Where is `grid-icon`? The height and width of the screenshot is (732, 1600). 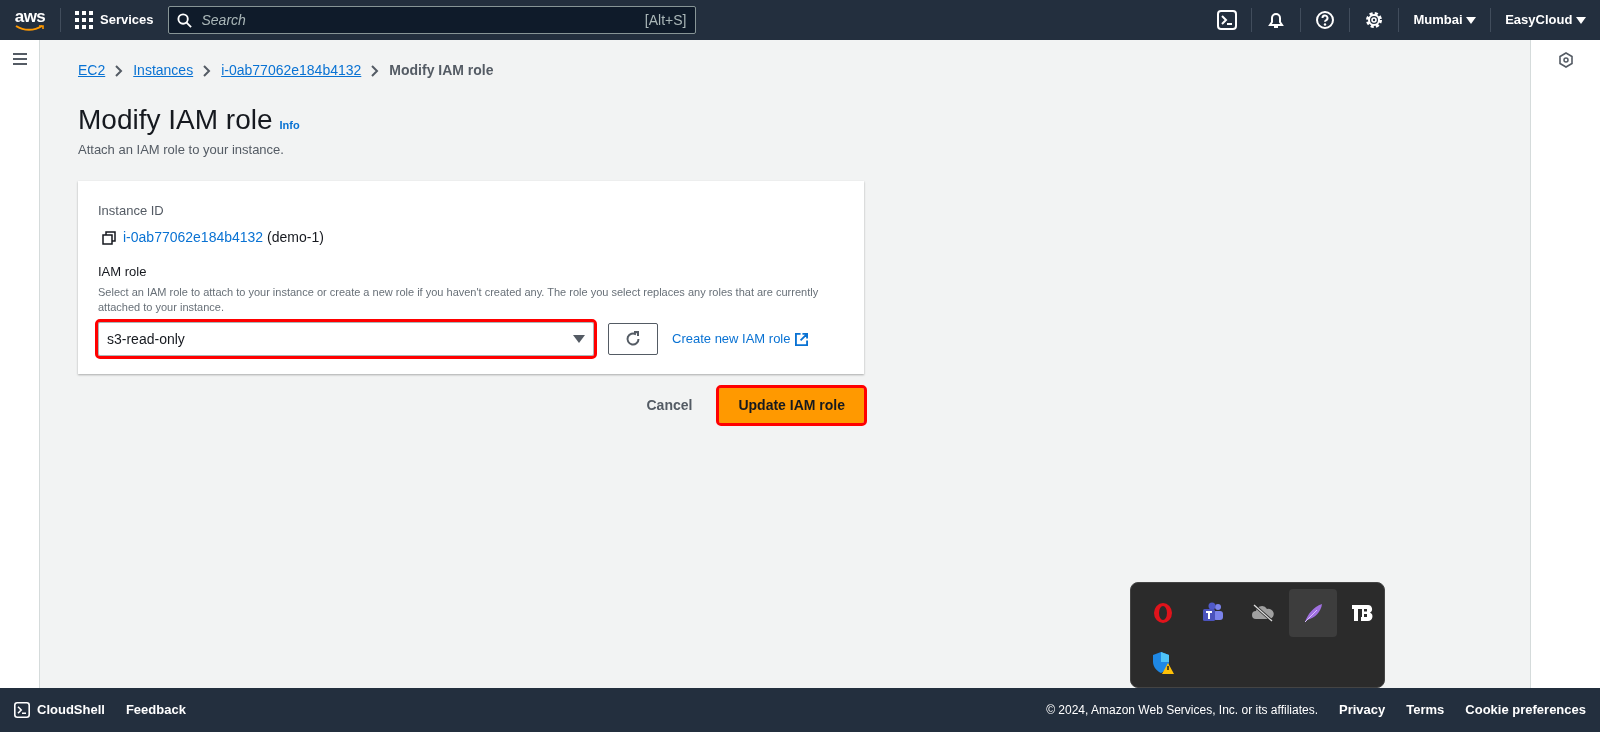
grid-icon is located at coordinates (84, 20).